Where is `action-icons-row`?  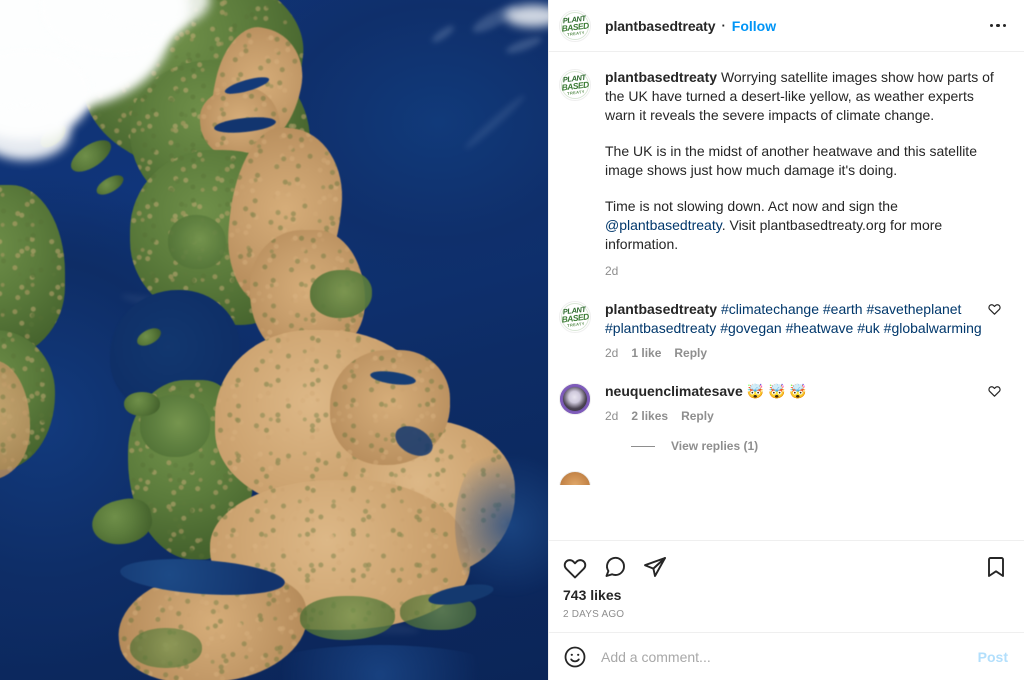 action-icons-row is located at coordinates (785, 567).